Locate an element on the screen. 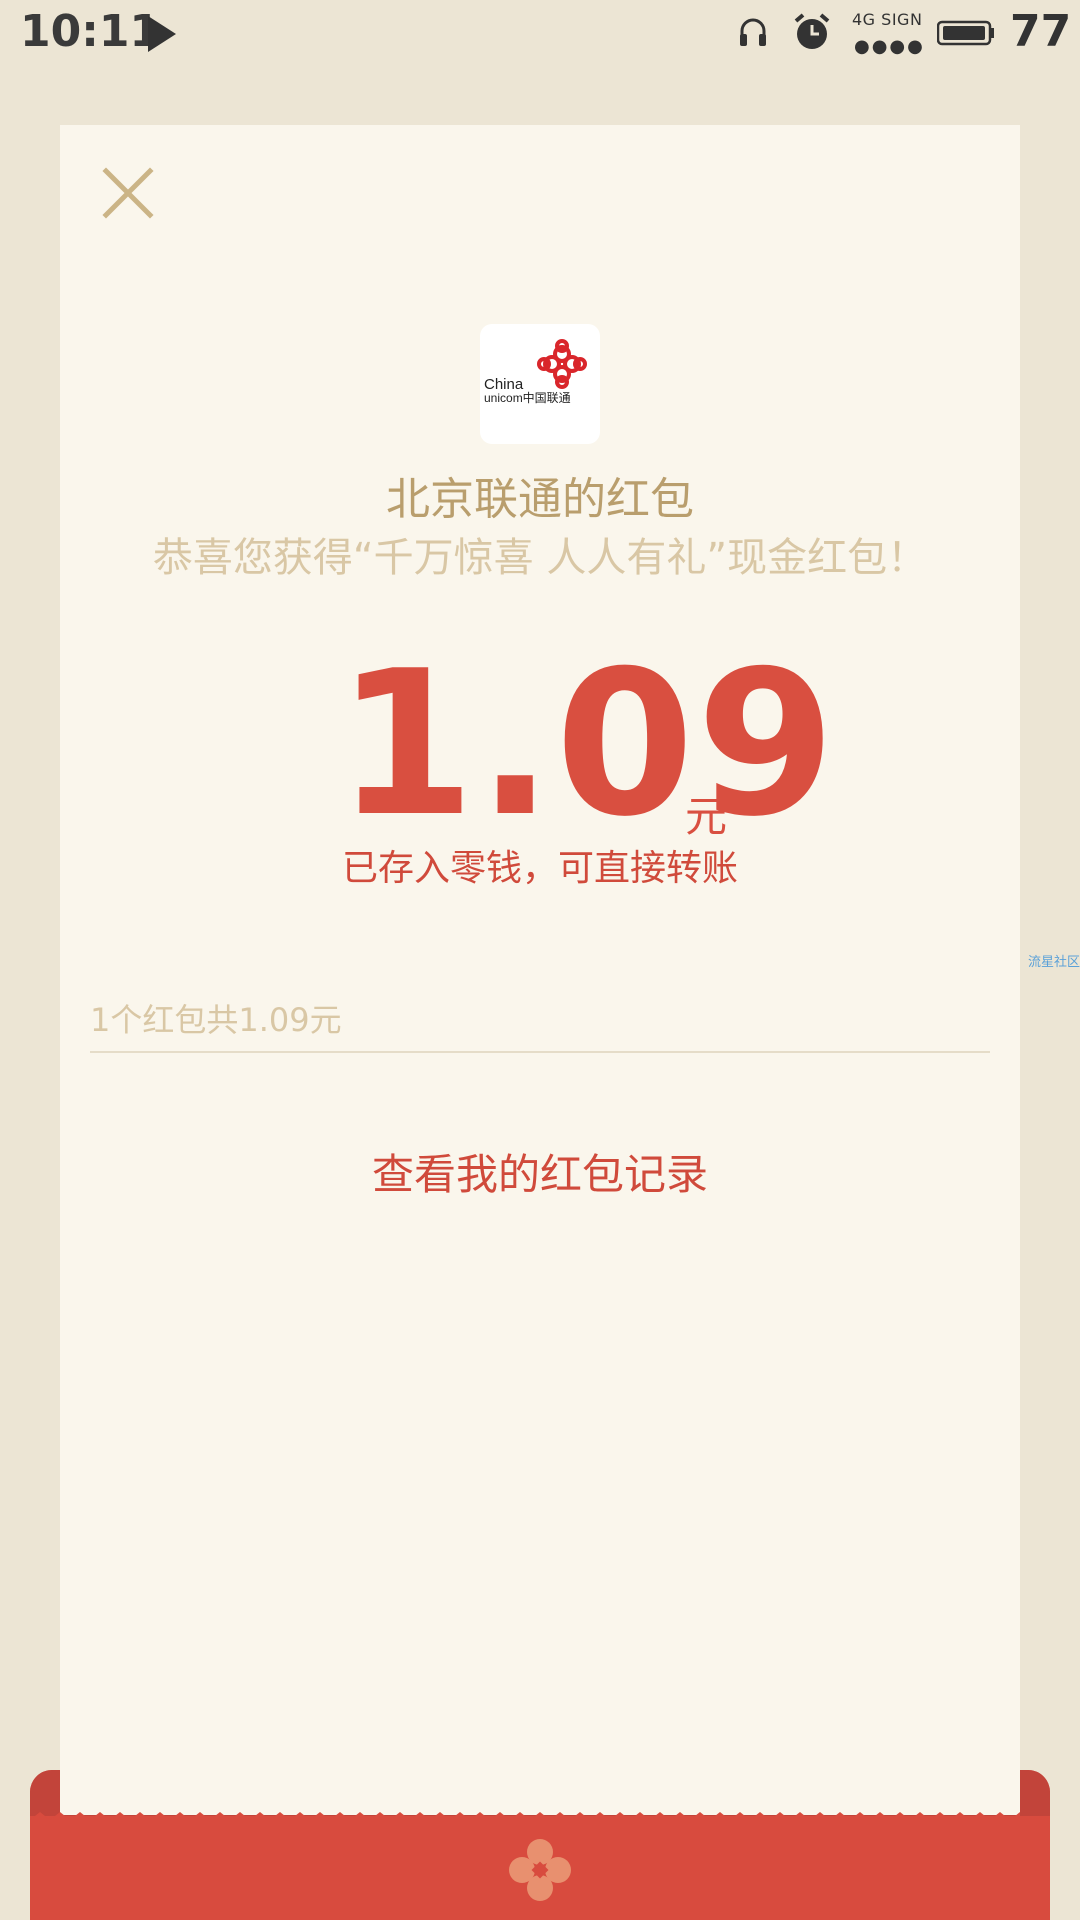 The height and width of the screenshot is (1920, 1080). view-records-link: 查看我的红包记录 is located at coordinates (540, 1171).